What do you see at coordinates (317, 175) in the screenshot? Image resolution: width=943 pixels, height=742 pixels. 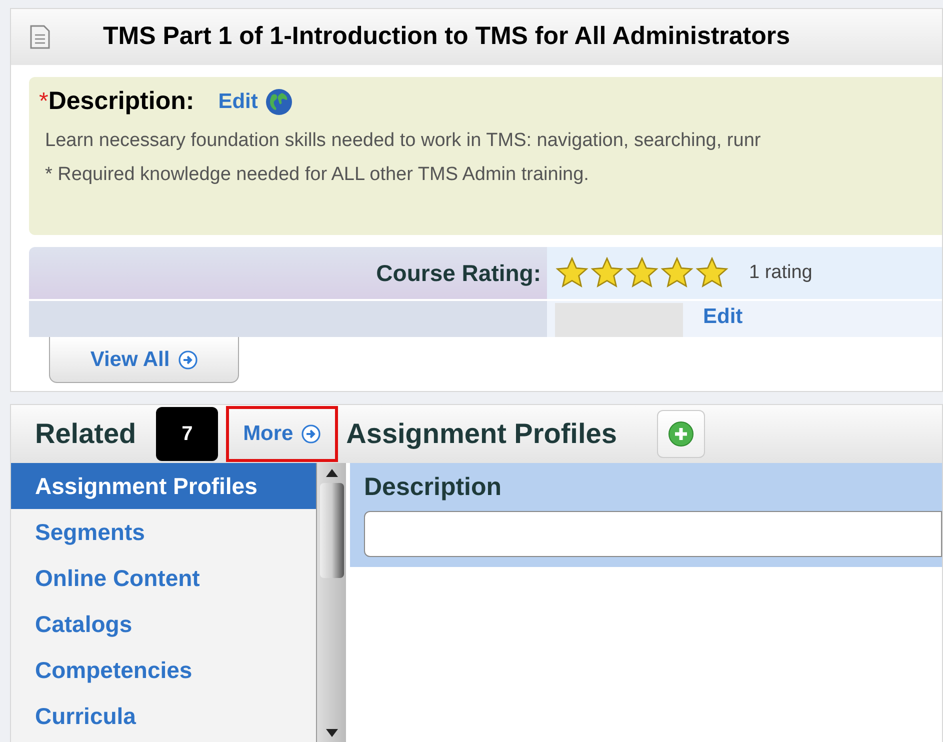 I see `description-text: * Required knowledge needed for ALL other TMS Admin training.` at bounding box center [317, 175].